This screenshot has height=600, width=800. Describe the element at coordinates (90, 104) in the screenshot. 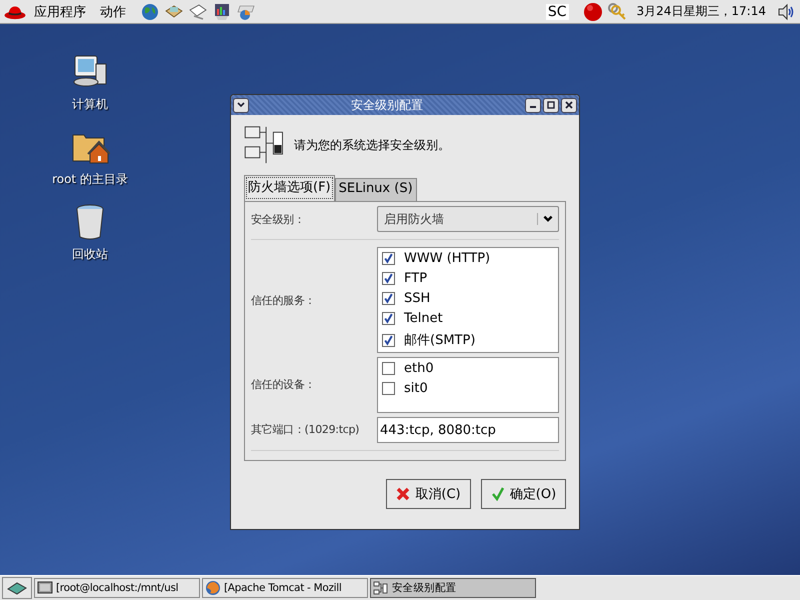

I see `desktop-icon-label: 计算机` at that location.